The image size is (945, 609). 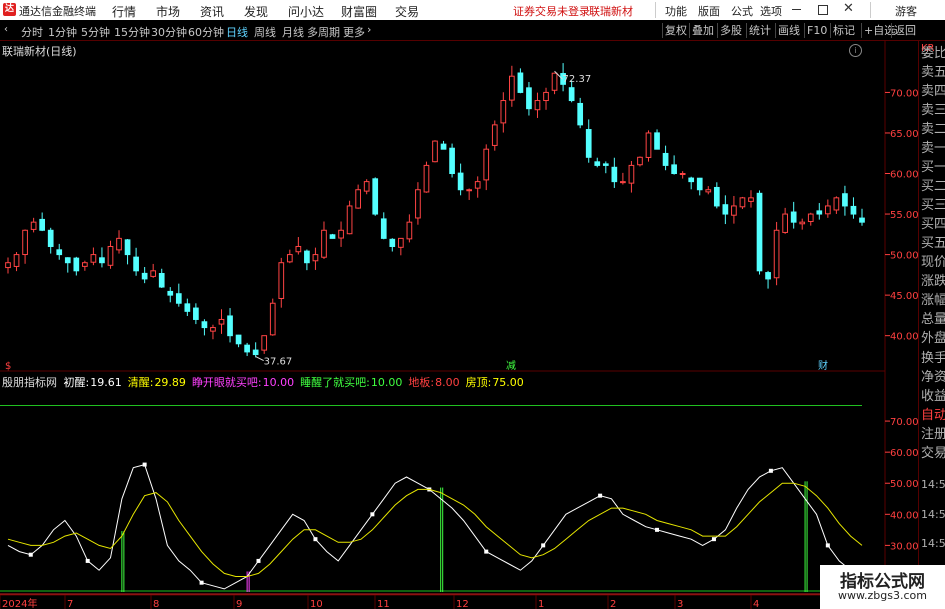 What do you see at coordinates (676, 11) in the screenshot?
I see `menu-item-function: 功能` at bounding box center [676, 11].